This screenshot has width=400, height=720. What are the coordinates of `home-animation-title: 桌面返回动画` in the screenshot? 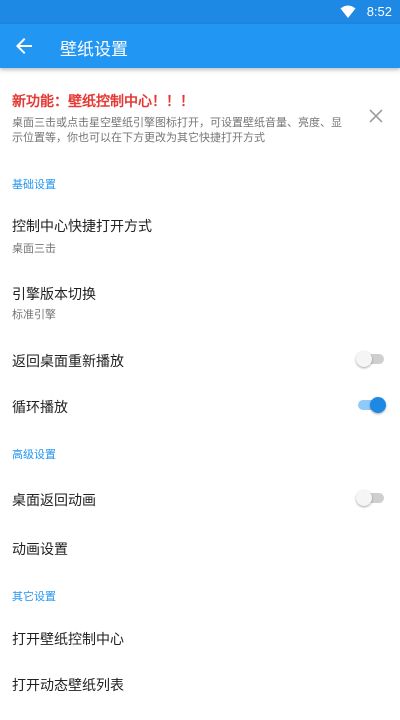 It's located at (54, 500).